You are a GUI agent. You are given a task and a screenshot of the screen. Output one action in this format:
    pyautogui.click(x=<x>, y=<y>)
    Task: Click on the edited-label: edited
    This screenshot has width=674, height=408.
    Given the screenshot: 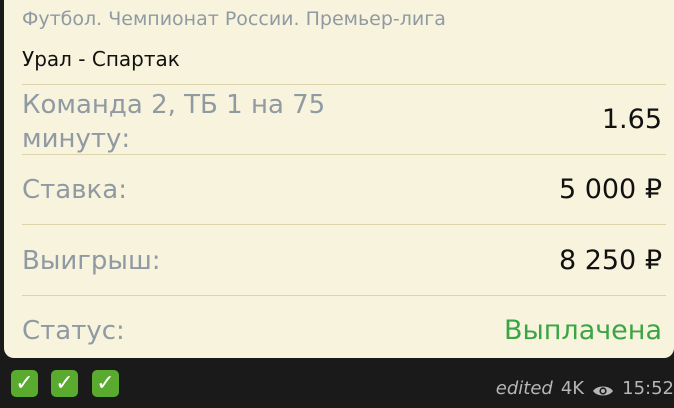 What is the action you would take?
    pyautogui.click(x=524, y=388)
    